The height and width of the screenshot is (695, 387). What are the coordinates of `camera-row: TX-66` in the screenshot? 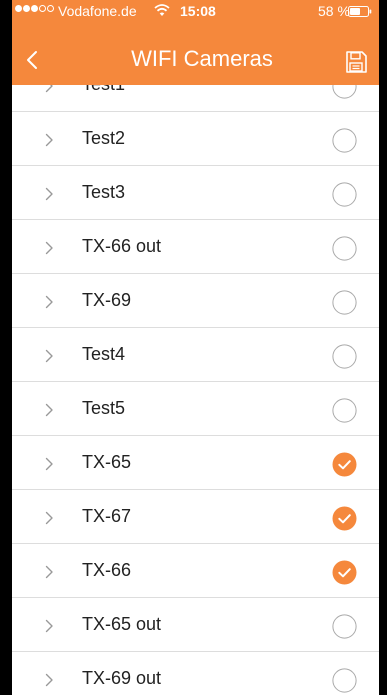 It's located at (195, 571).